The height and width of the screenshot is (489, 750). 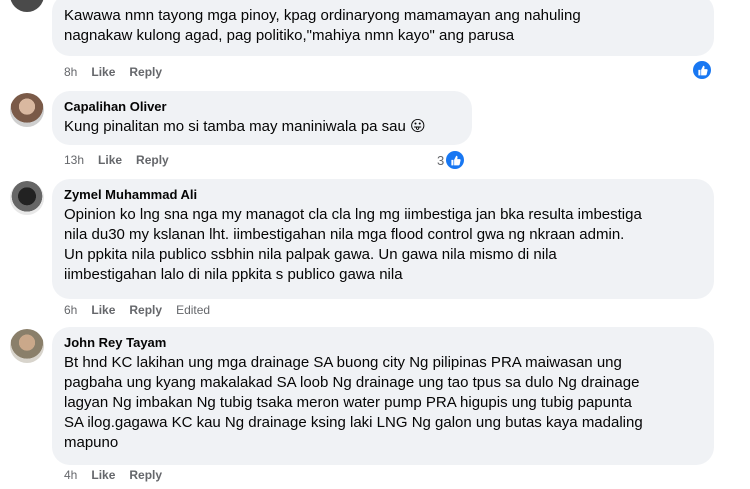 What do you see at coordinates (70, 475) in the screenshot?
I see `timestamp: 4h` at bounding box center [70, 475].